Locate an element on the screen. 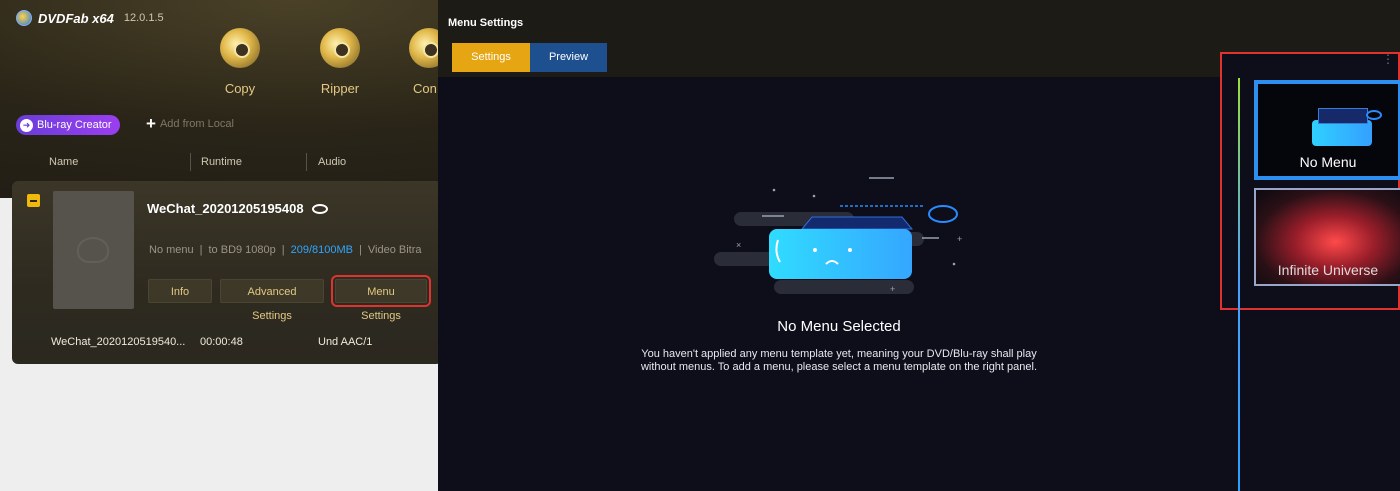  file-title-text: WeChat_20201205195408 is located at coordinates (225, 208).